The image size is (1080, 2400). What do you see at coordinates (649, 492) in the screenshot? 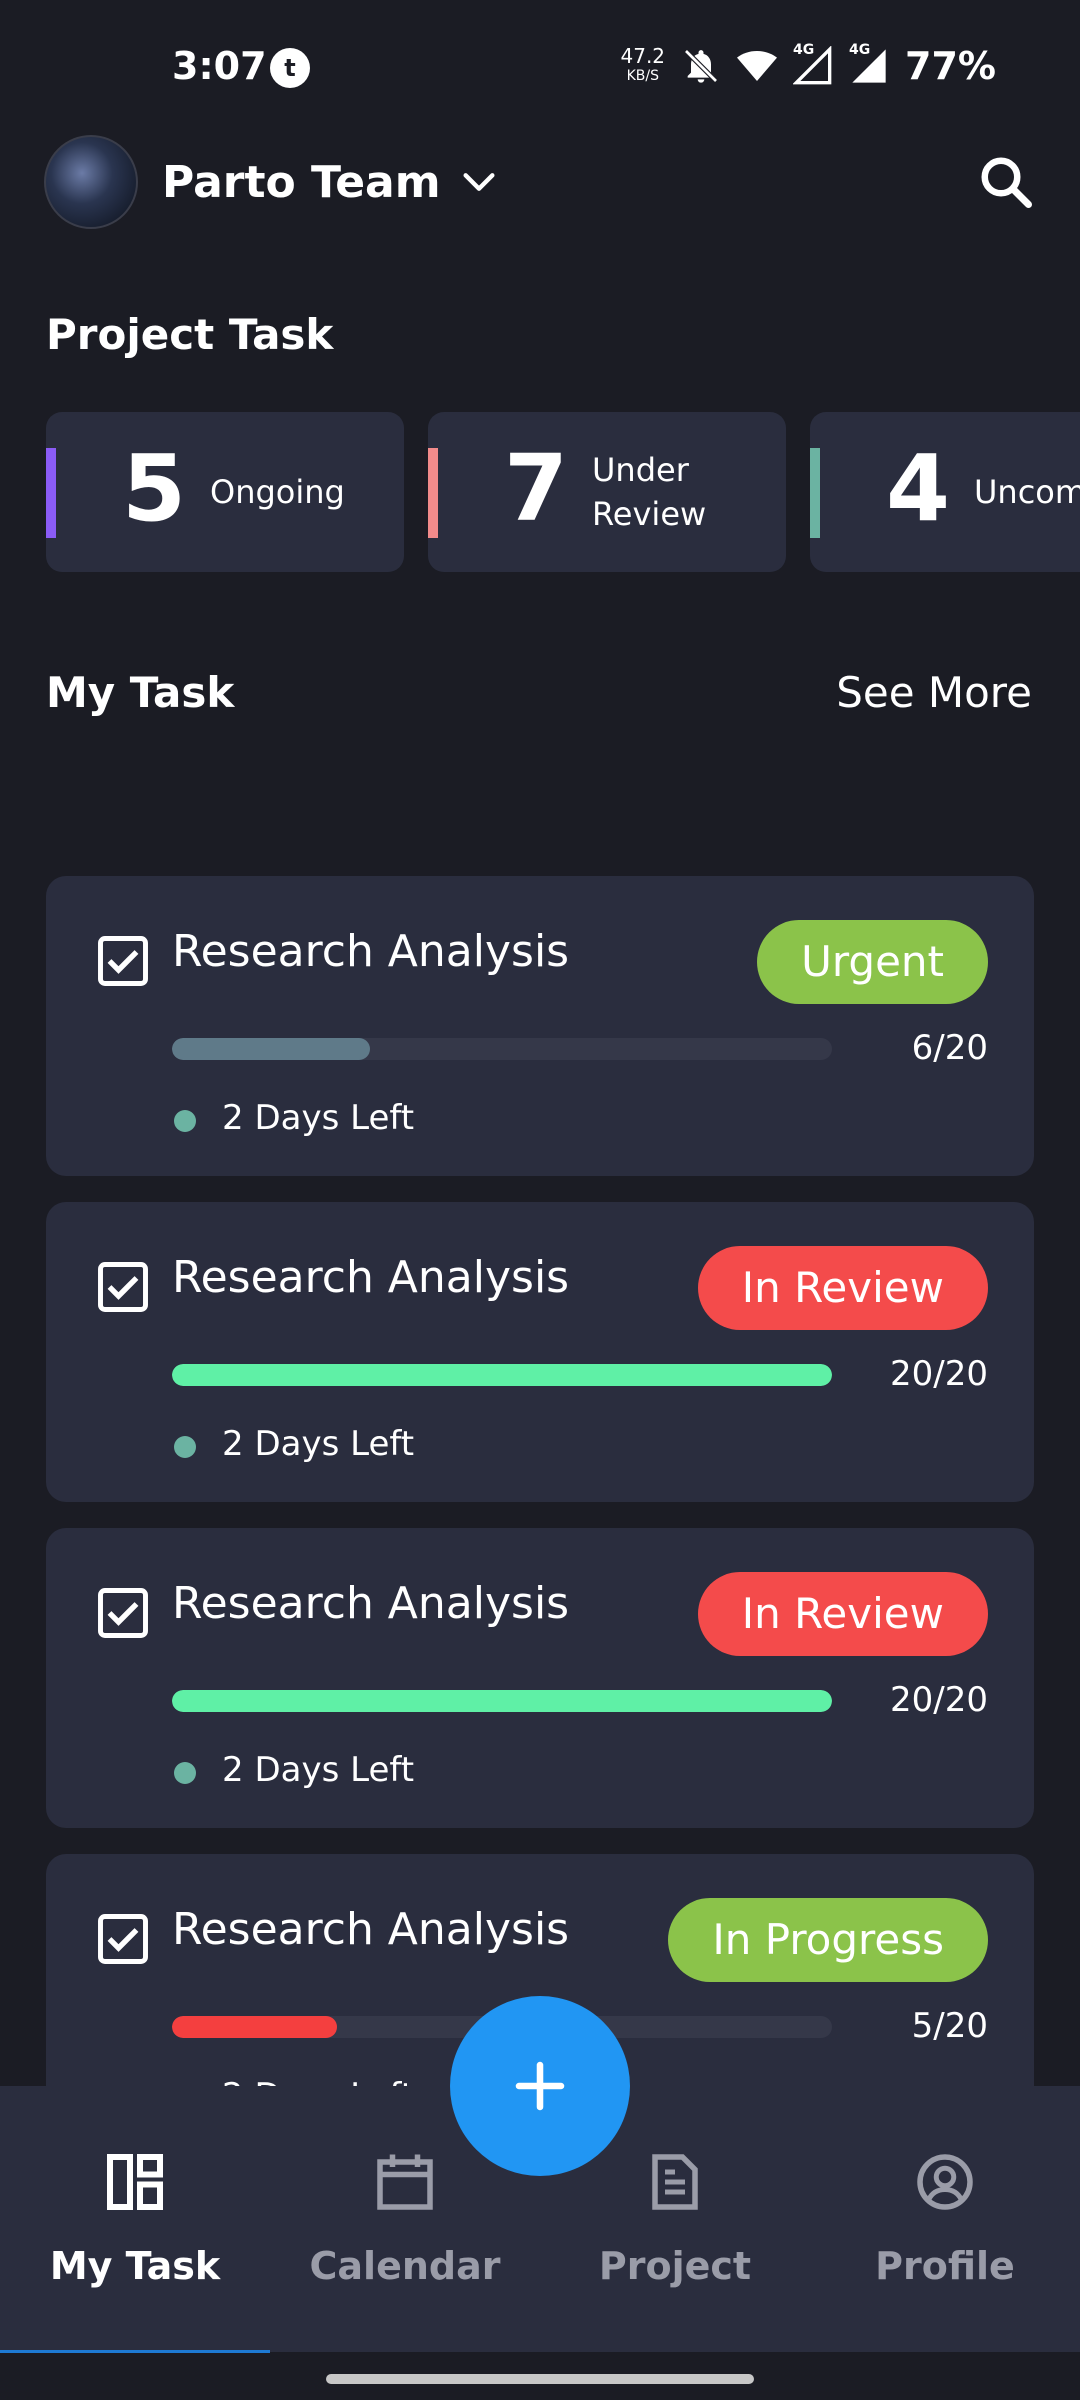
I see `stat-label: Under Review` at bounding box center [649, 492].